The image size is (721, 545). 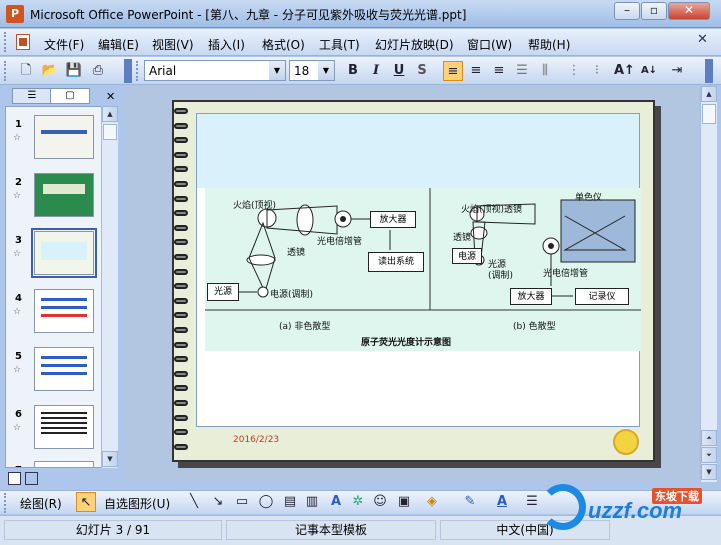 What do you see at coordinates (312, 70) in the screenshot?
I see `font-size-combobox: 18 ▼` at bounding box center [312, 70].